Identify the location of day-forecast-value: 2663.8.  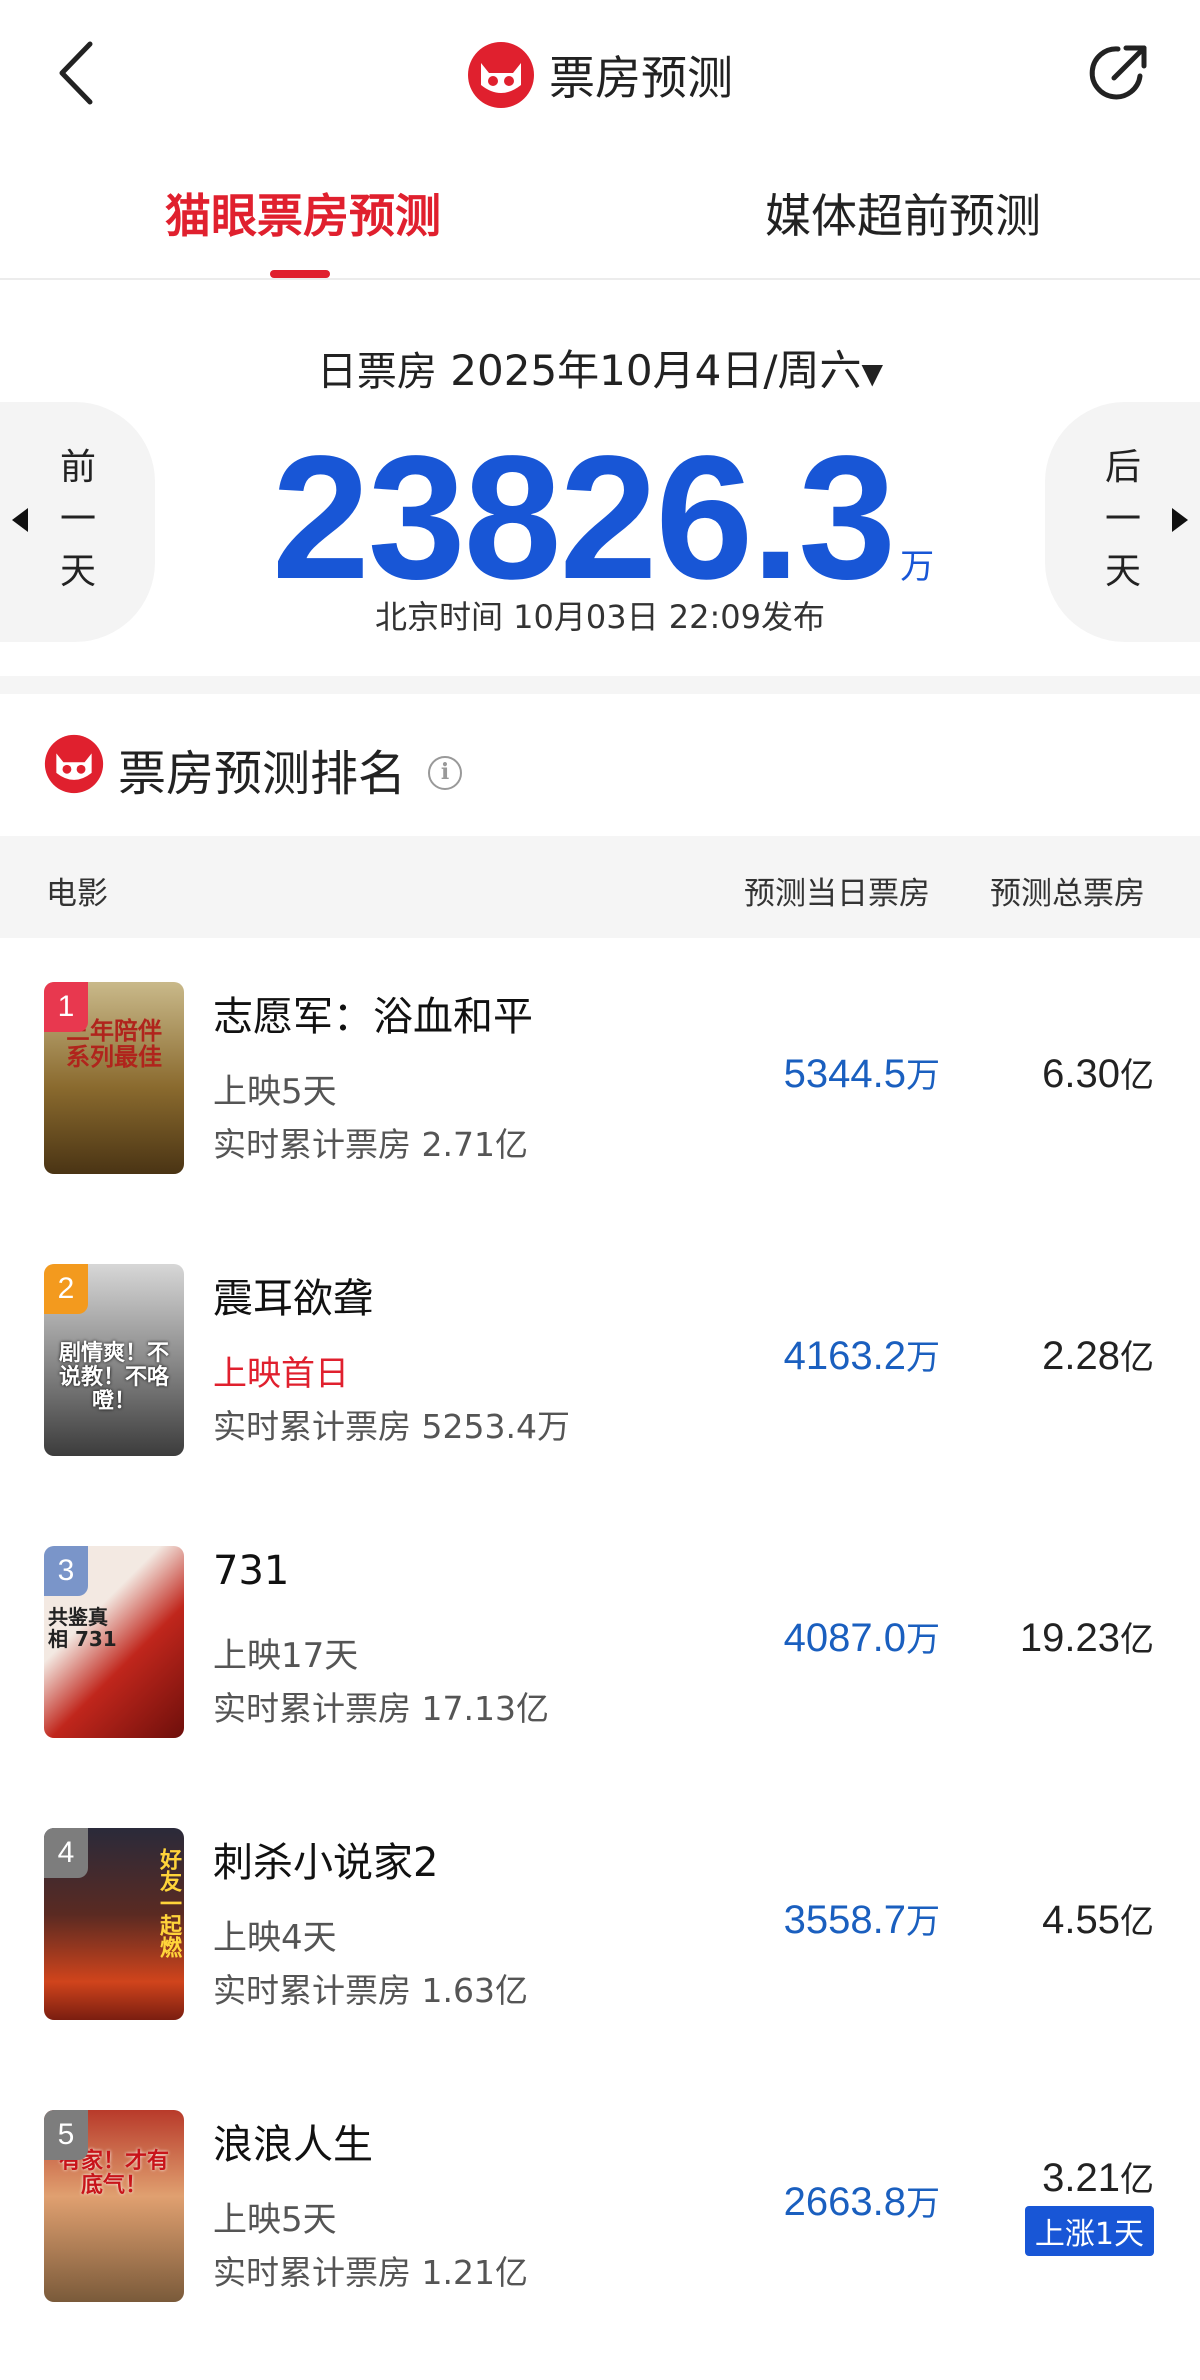
(844, 2202).